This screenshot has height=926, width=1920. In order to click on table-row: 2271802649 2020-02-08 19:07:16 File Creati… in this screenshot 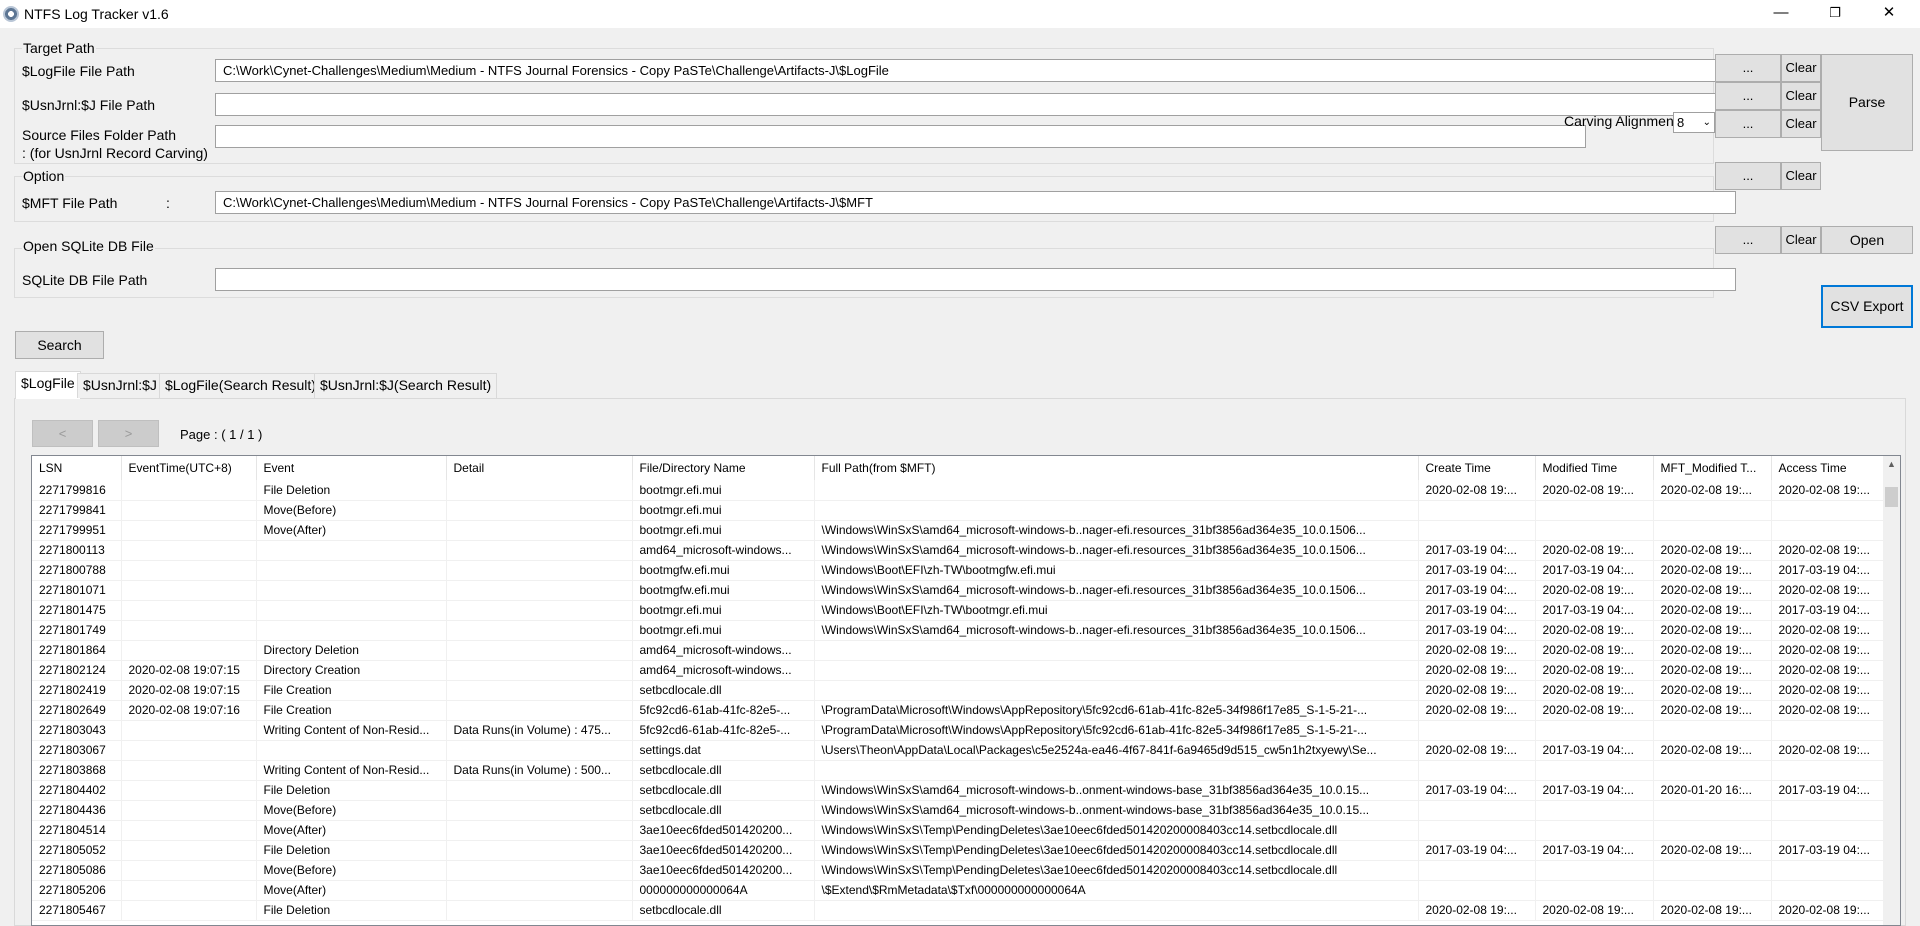, I will do `click(958, 710)`.